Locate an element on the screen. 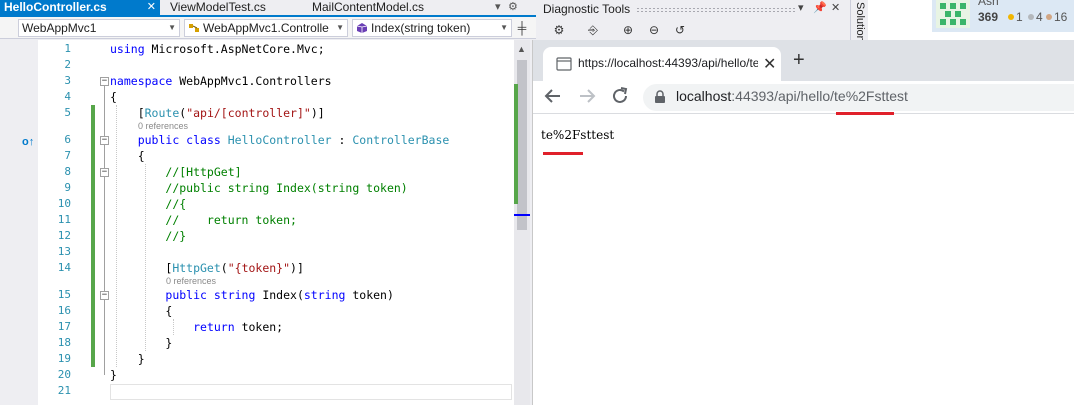 The image size is (1074, 405). line-number: 6 is located at coordinates (67, 139).